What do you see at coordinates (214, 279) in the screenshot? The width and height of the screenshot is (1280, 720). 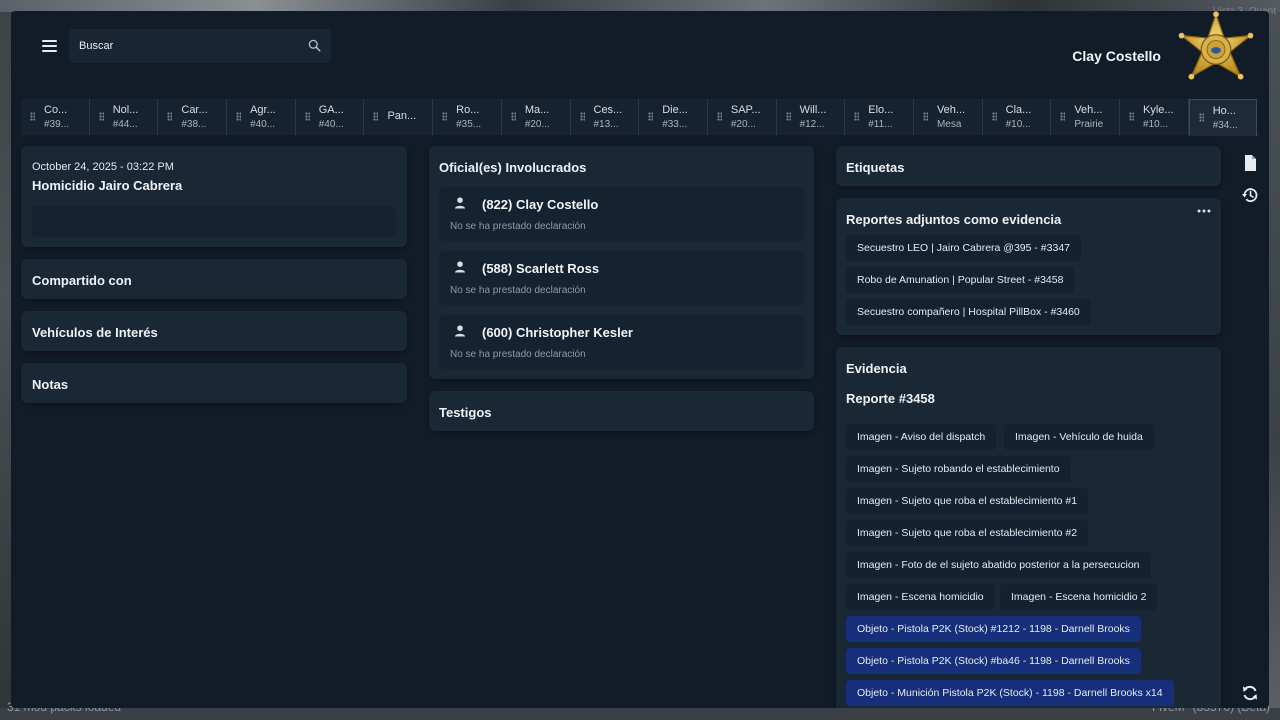 I see `shared-with-card: Compartido con` at bounding box center [214, 279].